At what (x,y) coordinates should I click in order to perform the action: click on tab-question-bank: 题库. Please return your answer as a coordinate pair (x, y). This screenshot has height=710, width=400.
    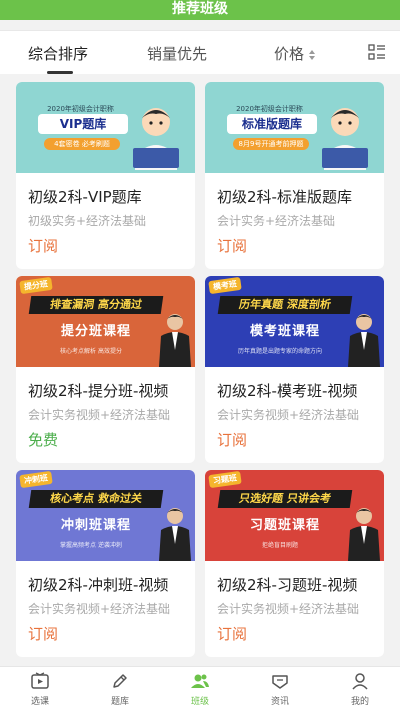
    Looking at the image, I should click on (120, 689).